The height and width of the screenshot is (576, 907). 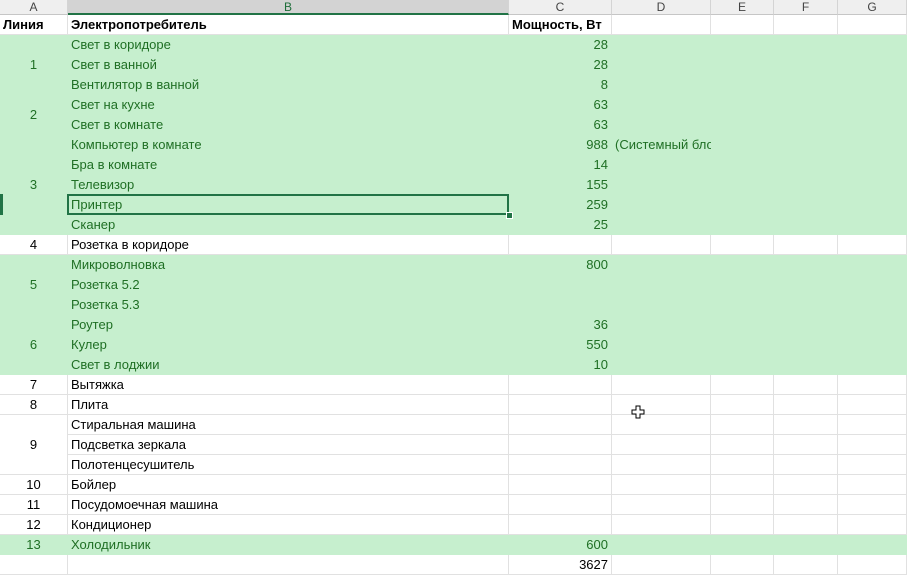 What do you see at coordinates (34, 65) in the screenshot?
I see `line-number-cell: 1` at bounding box center [34, 65].